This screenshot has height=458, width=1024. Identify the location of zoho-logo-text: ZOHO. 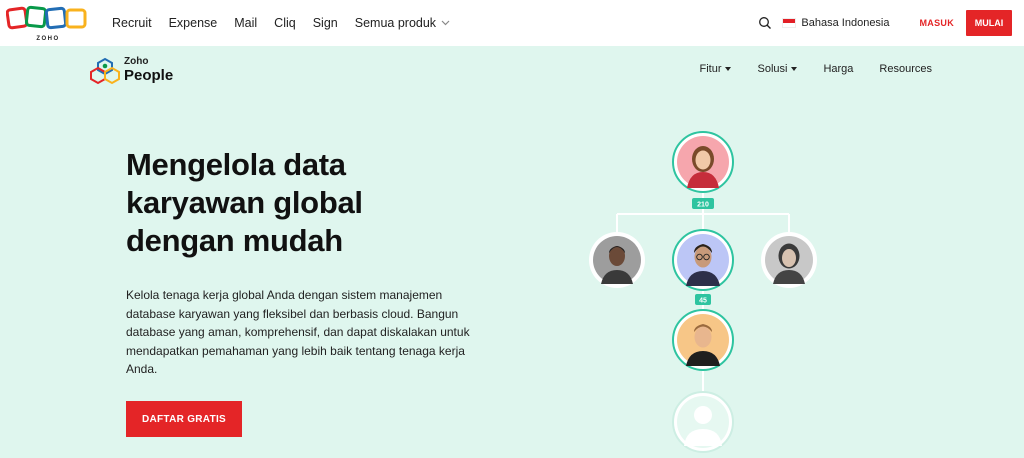
(47, 39).